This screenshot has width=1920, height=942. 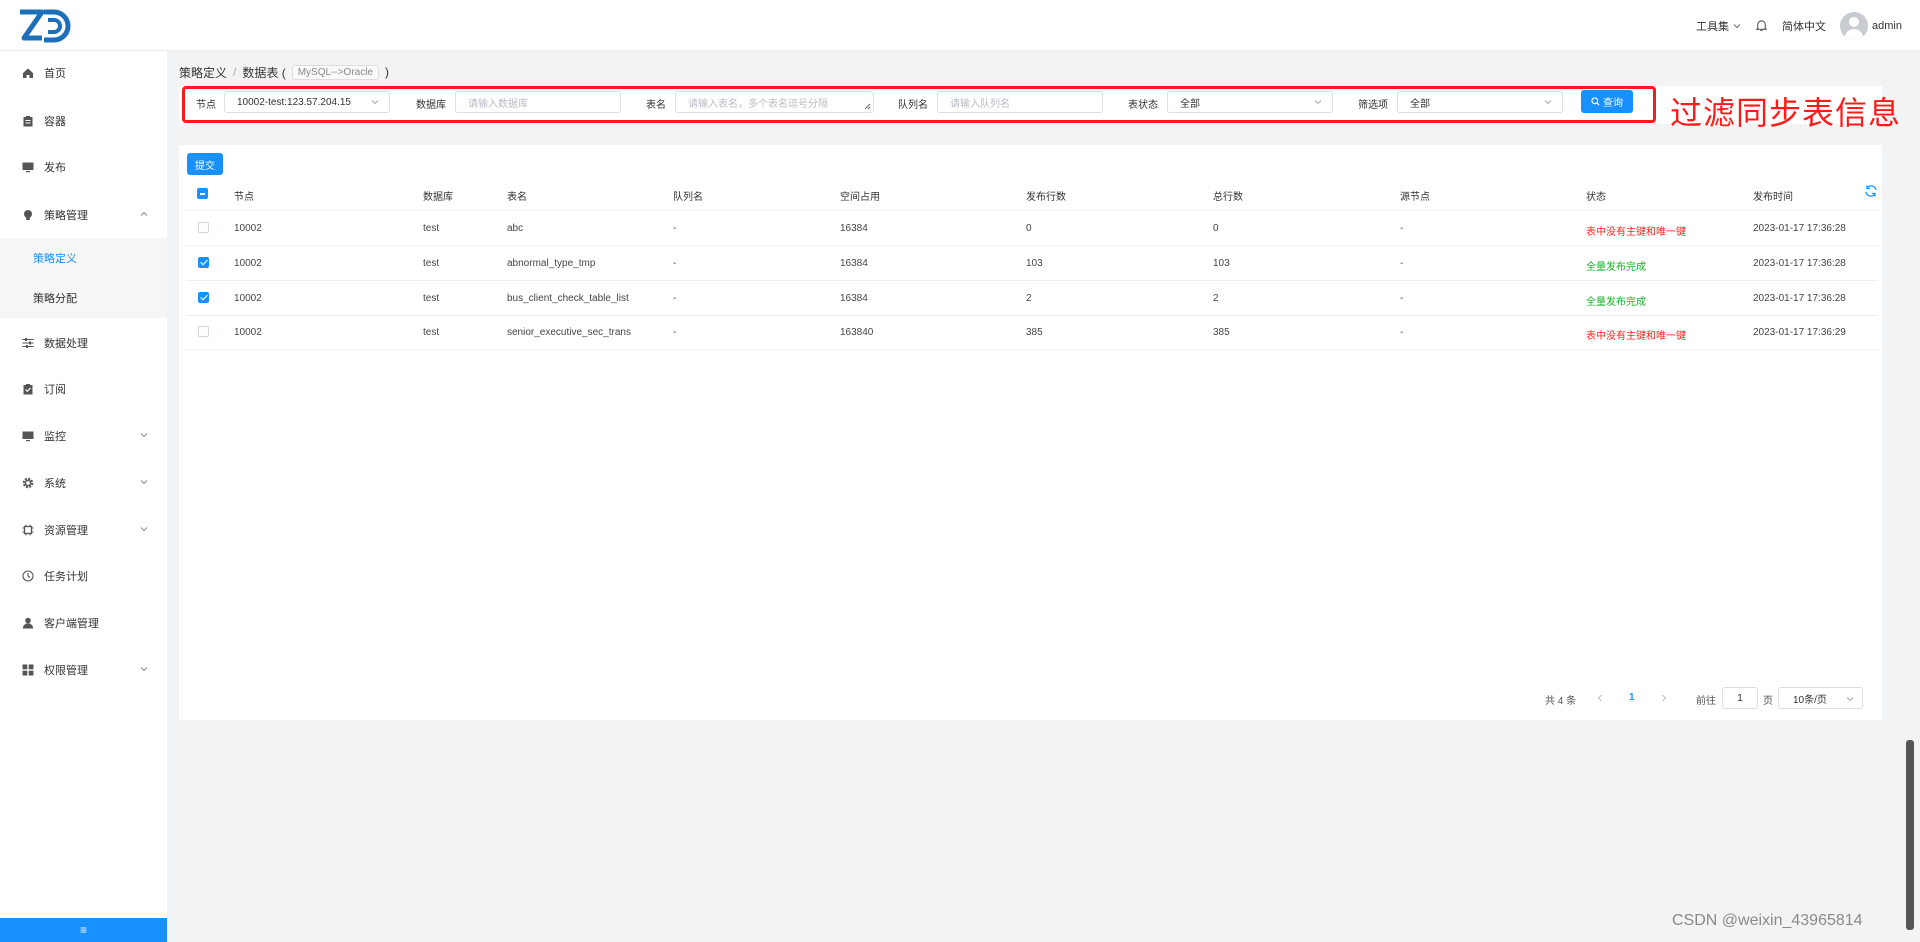 What do you see at coordinates (83, 73) in the screenshot?
I see `sidebar-item-home: 首页` at bounding box center [83, 73].